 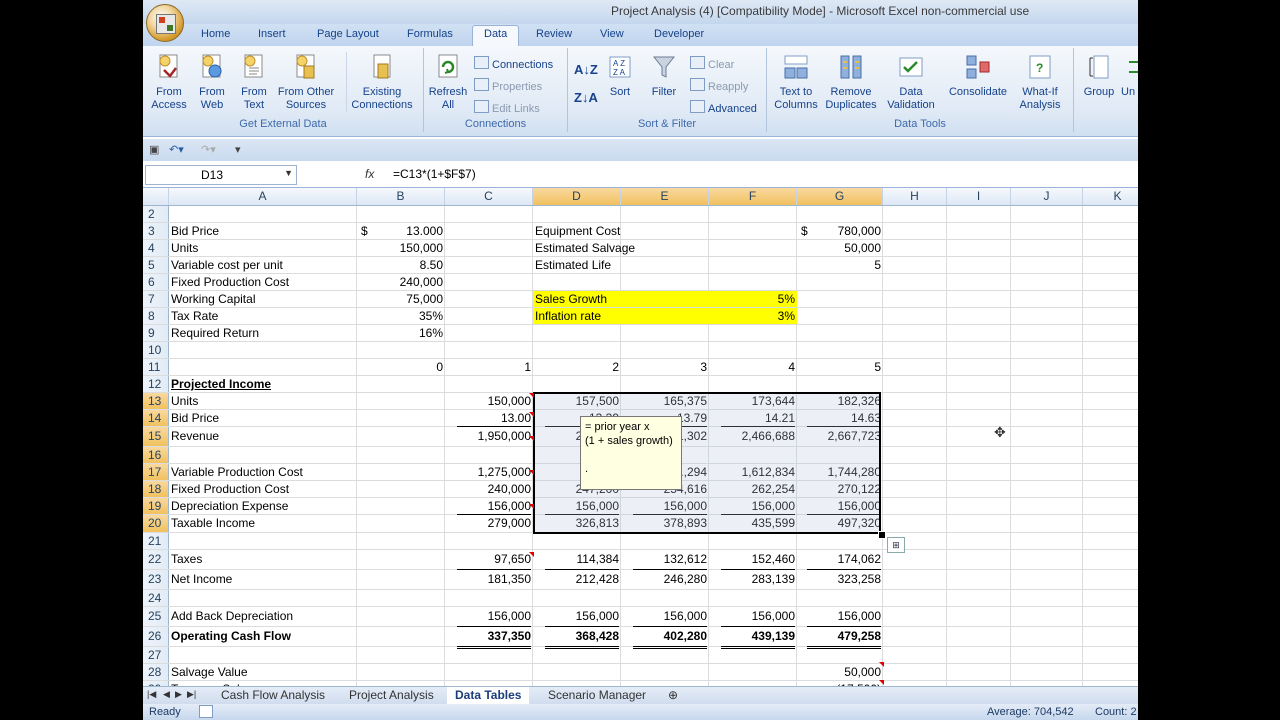 What do you see at coordinates (577, 196) in the screenshot?
I see `column-header-d: D` at bounding box center [577, 196].